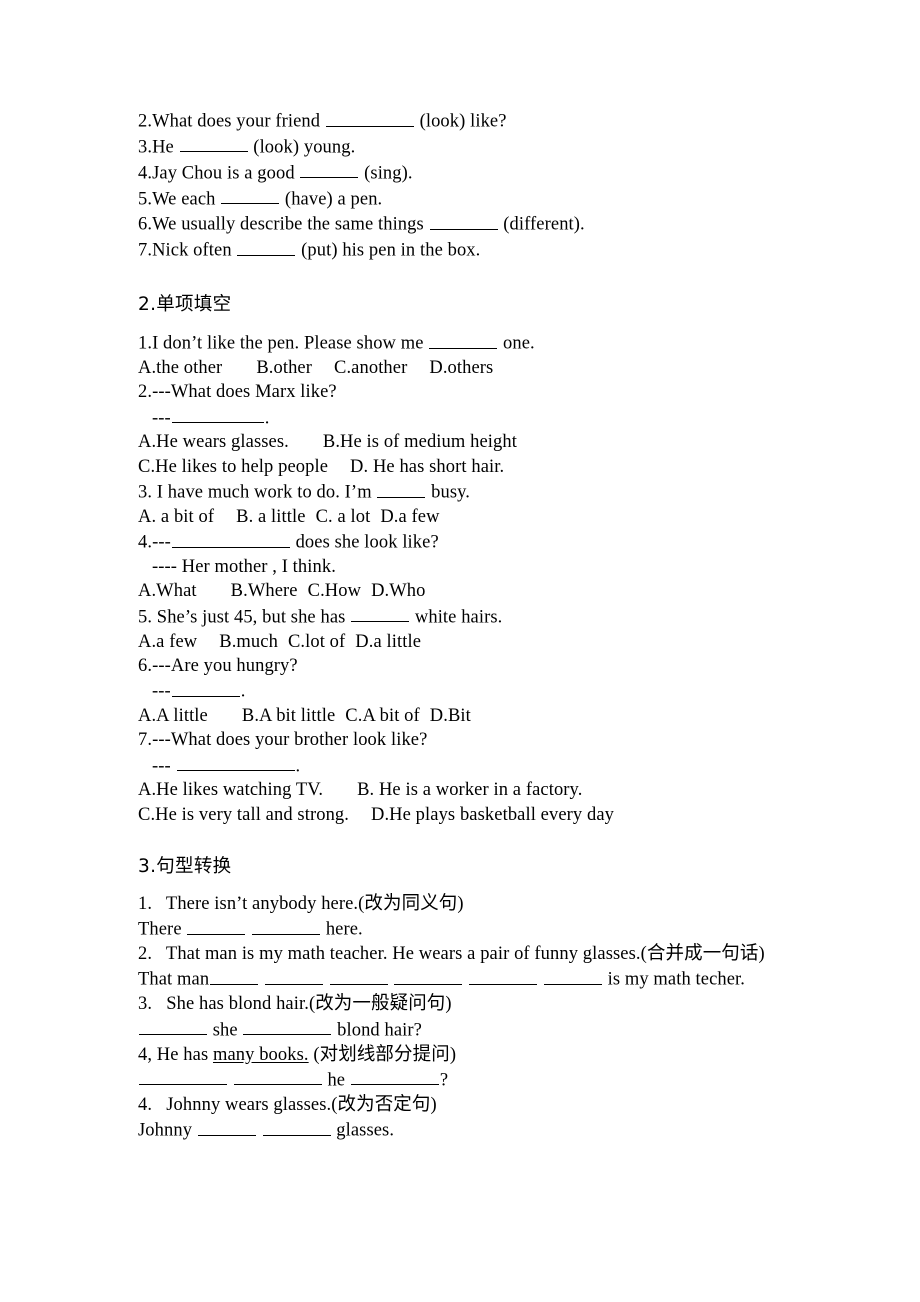 This screenshot has height=1302, width=920. What do you see at coordinates (167, 591) in the screenshot?
I see `option-a: A.What` at bounding box center [167, 591].